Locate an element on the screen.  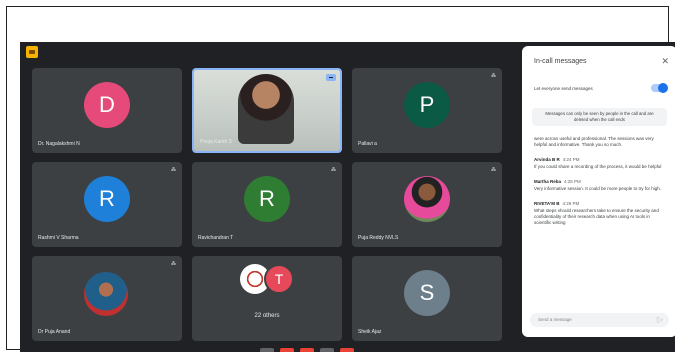
others-count: 22 others is located at coordinates (267, 316).